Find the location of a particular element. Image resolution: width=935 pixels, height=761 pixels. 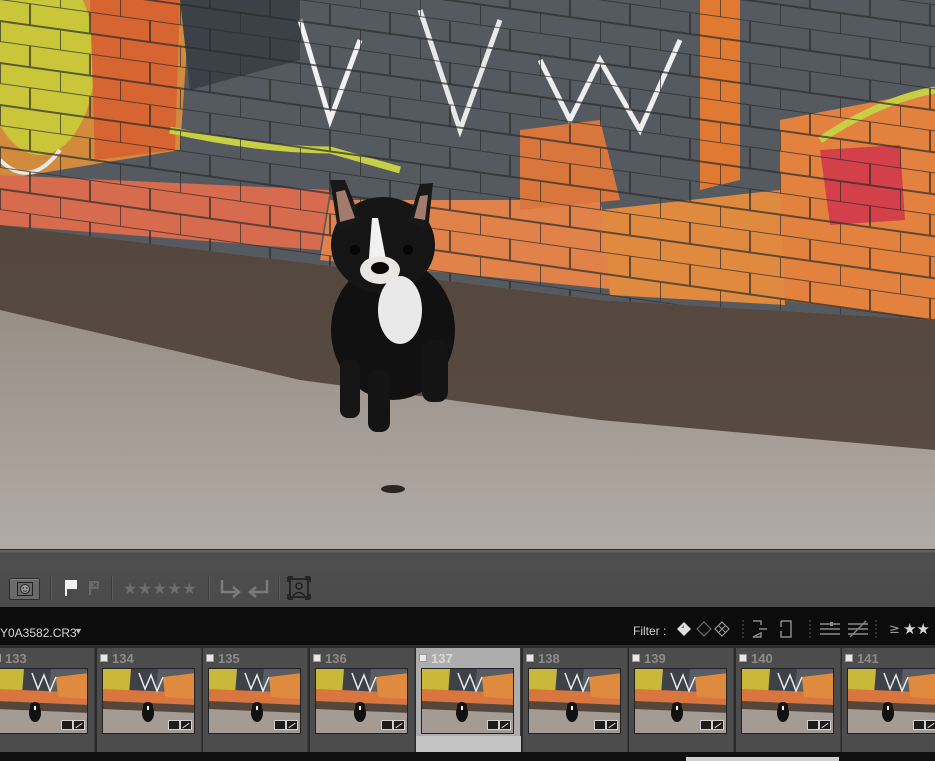

filmstrip-cell: 141 is located at coordinates (888, 701).